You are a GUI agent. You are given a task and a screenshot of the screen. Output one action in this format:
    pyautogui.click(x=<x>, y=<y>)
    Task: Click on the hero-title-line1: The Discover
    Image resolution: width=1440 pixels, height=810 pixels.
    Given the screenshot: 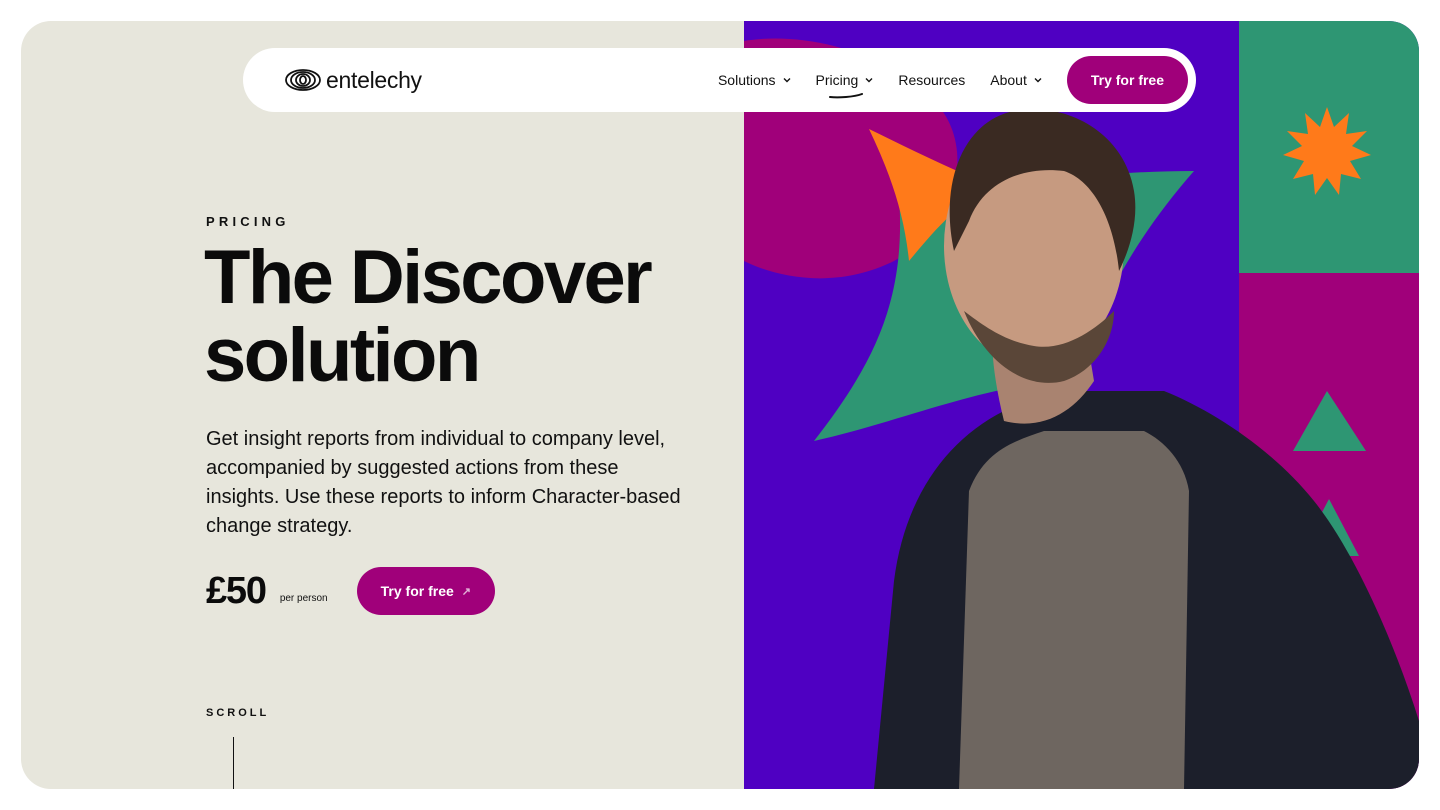 What is the action you would take?
    pyautogui.click(x=428, y=277)
    